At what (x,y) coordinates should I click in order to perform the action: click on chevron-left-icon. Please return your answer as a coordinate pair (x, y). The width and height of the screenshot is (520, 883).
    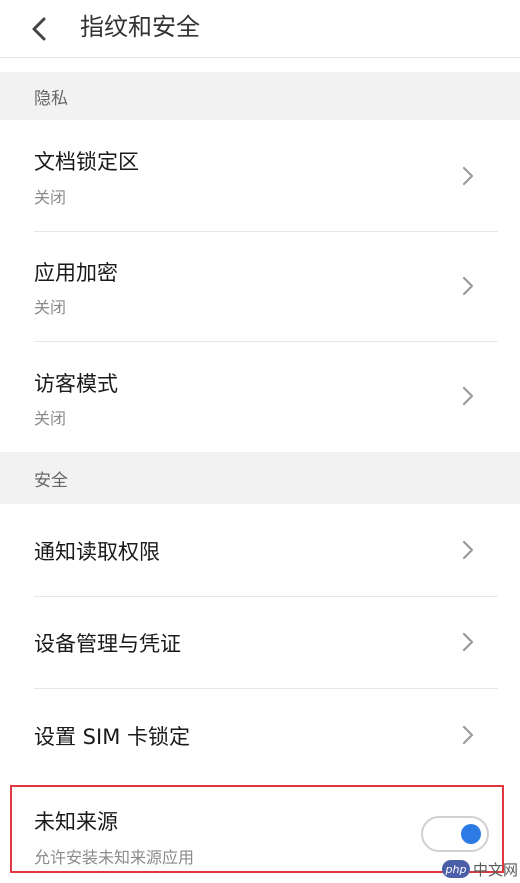
    Looking at the image, I should click on (39, 29).